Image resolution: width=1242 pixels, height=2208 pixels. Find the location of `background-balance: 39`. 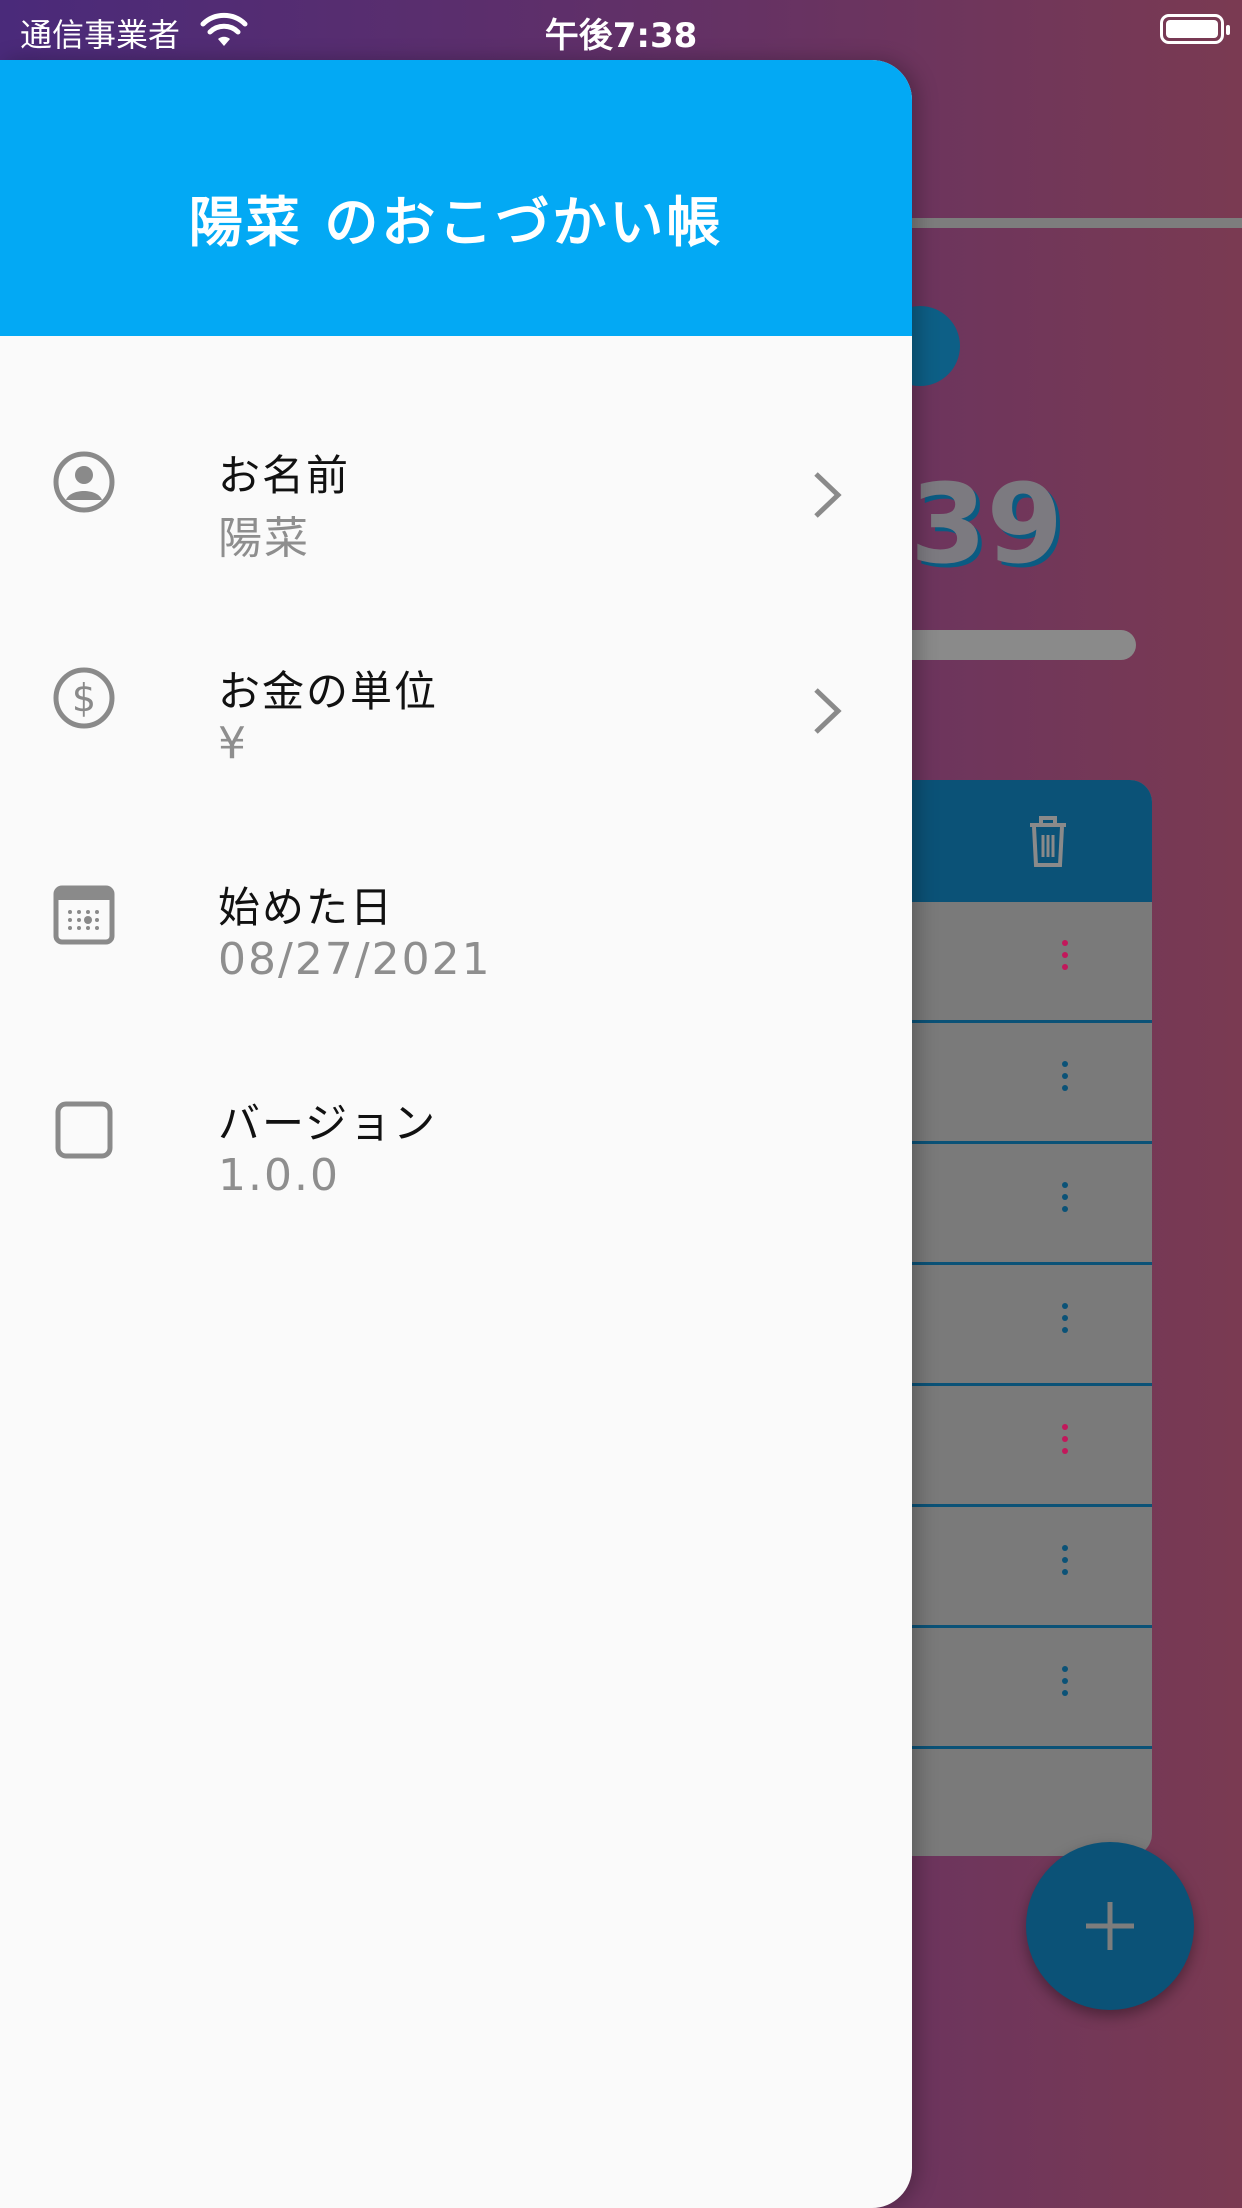

background-balance: 39 is located at coordinates (987, 524).